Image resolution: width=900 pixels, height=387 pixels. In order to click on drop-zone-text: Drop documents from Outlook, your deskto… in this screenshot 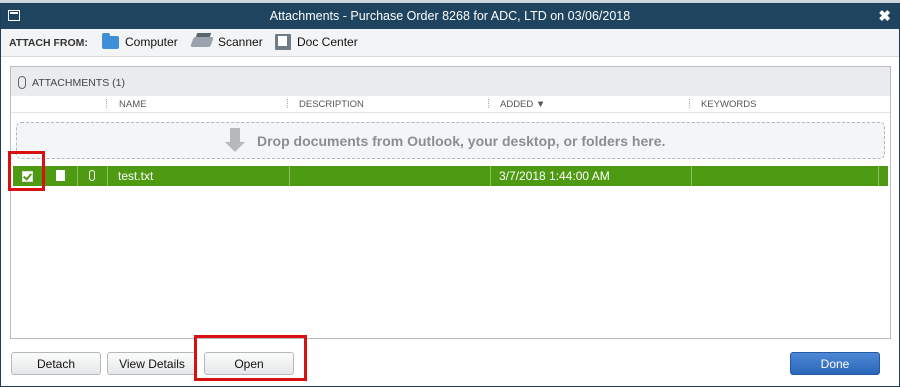, I will do `click(461, 141)`.